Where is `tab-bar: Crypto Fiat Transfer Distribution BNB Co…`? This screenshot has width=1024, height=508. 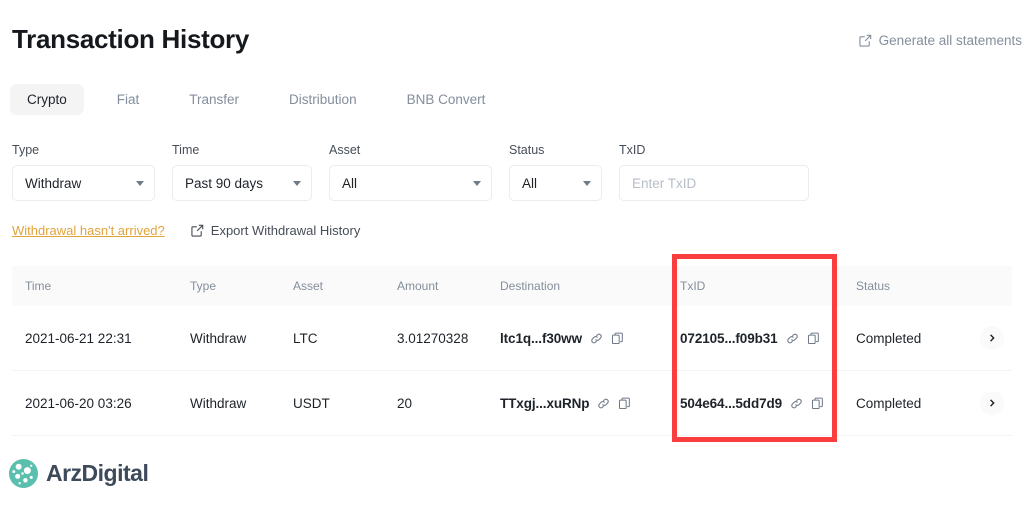 tab-bar: Crypto Fiat Transfer Distribution BNB Co… is located at coordinates (256, 99).